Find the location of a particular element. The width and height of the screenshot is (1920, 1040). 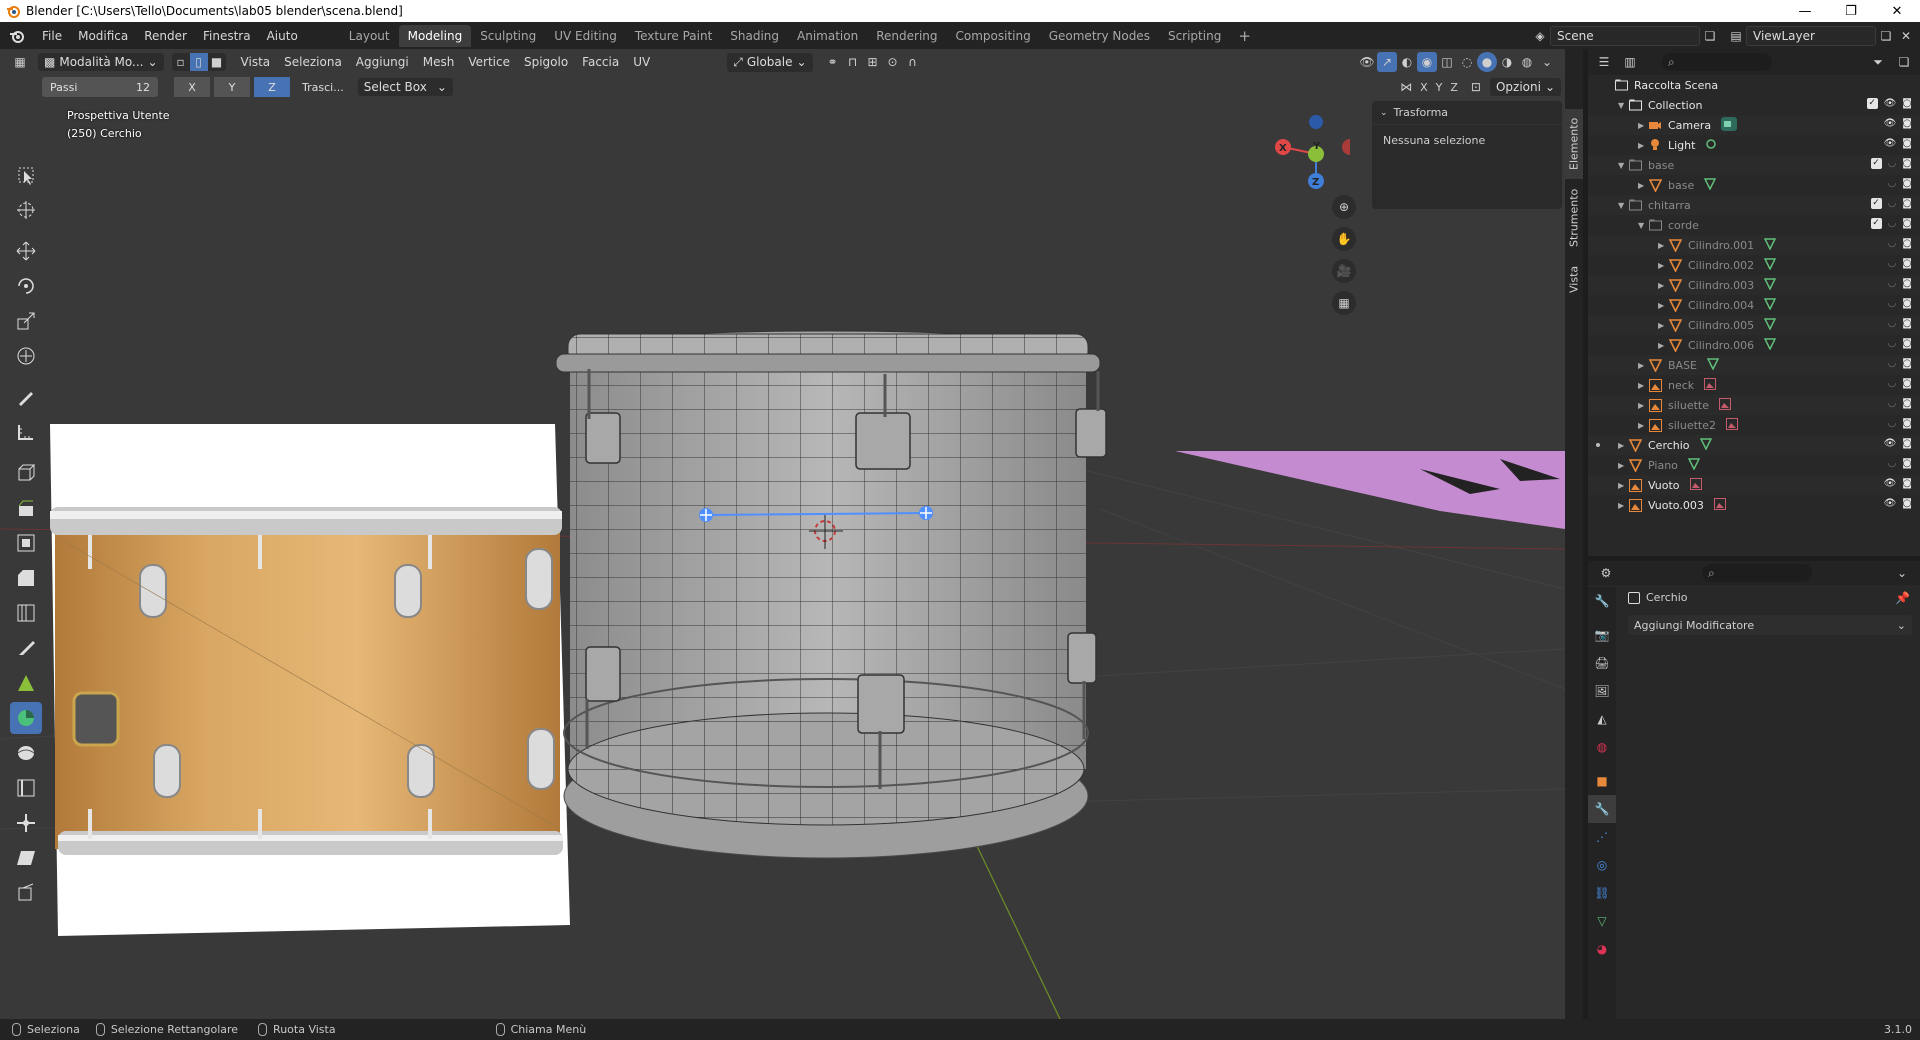

outliner-row: ▶ Vuoto.003 👁 ◙ is located at coordinates (1754, 505).